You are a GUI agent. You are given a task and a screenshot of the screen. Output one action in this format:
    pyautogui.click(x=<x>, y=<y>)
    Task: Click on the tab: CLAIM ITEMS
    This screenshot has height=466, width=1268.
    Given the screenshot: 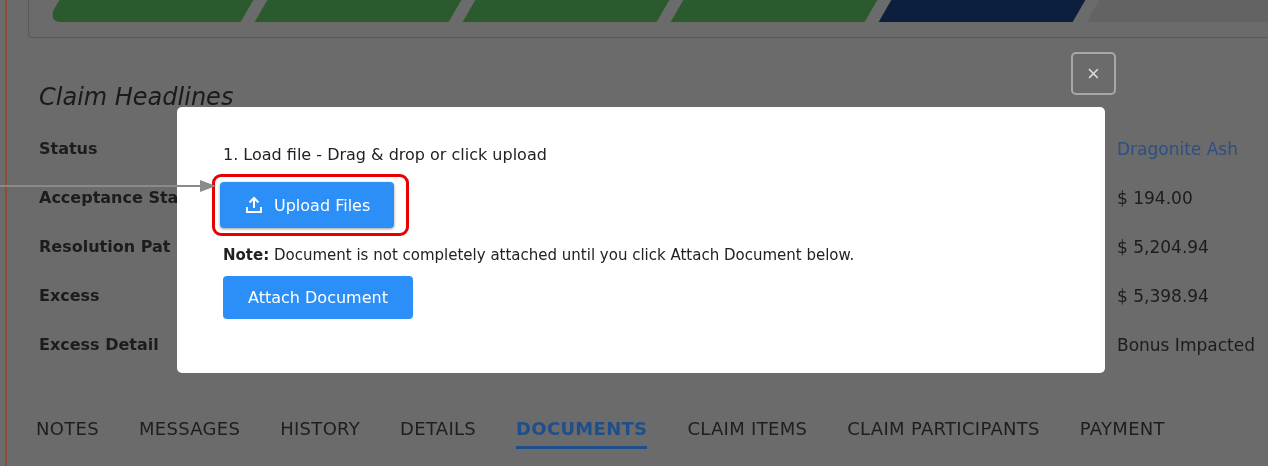 What is the action you would take?
    pyautogui.click(x=747, y=433)
    